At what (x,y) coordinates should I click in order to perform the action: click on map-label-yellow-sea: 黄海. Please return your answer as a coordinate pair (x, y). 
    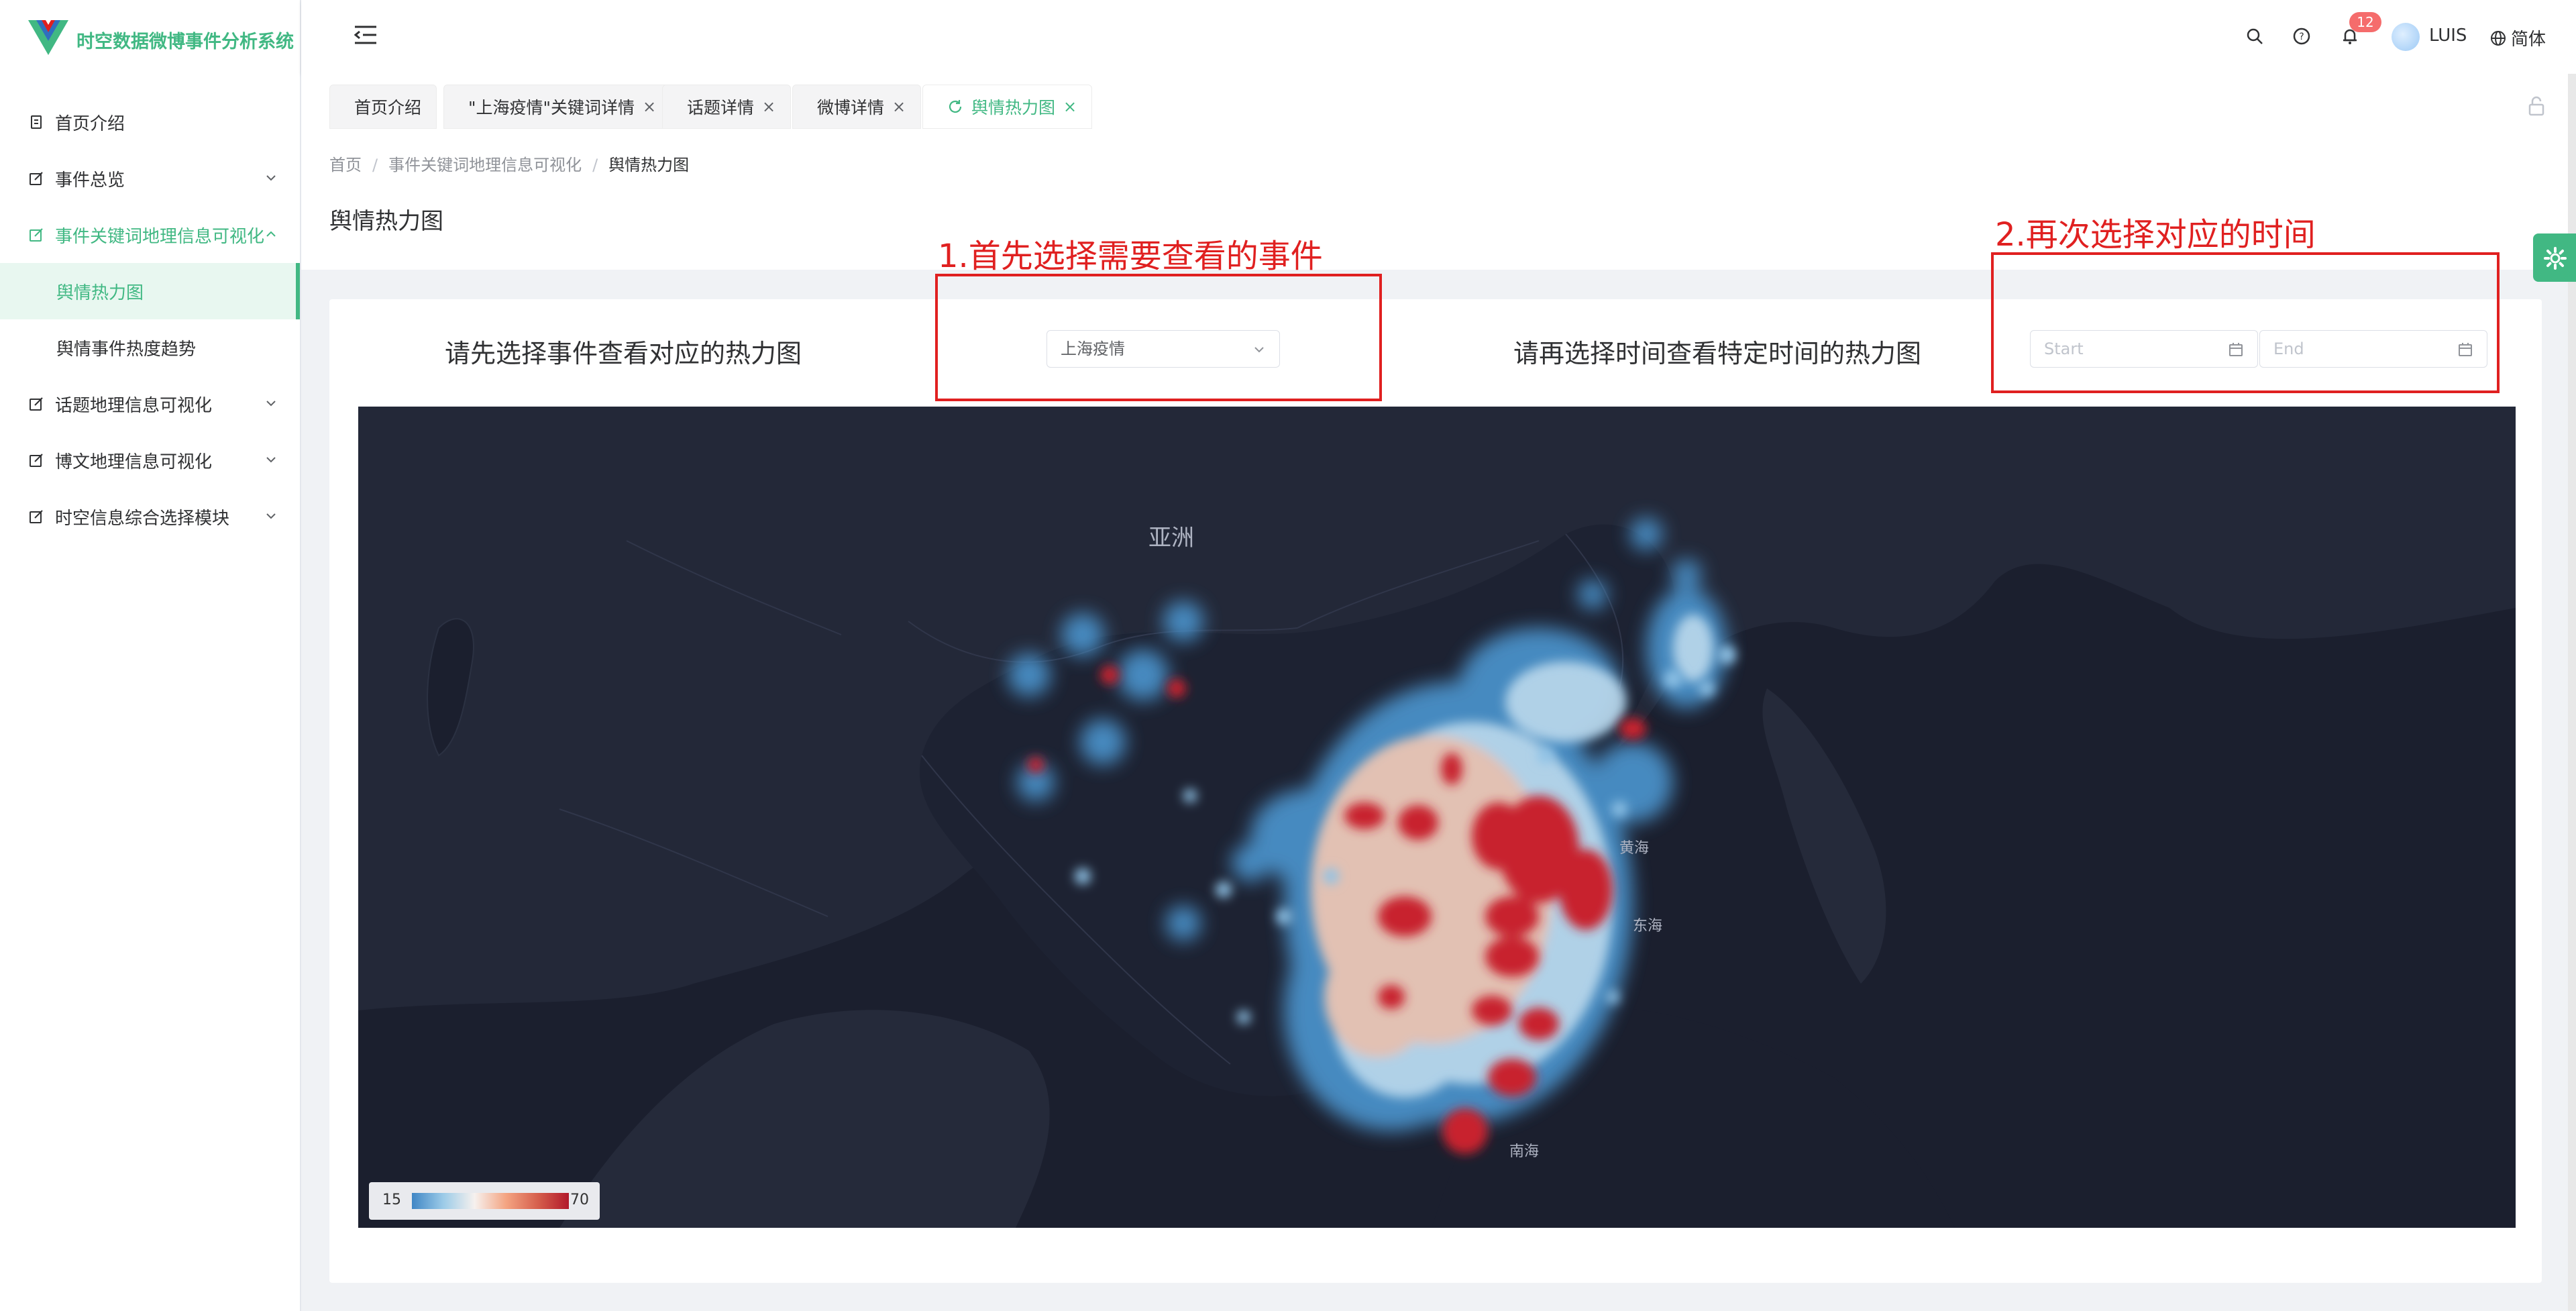
    Looking at the image, I should click on (1634, 849).